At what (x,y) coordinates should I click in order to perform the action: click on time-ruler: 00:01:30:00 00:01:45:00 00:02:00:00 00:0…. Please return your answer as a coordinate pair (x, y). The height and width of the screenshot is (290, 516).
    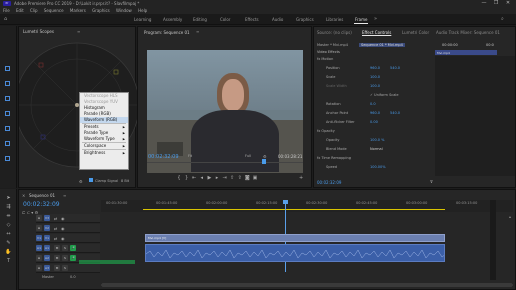
    Looking at the image, I should click on (307, 206).